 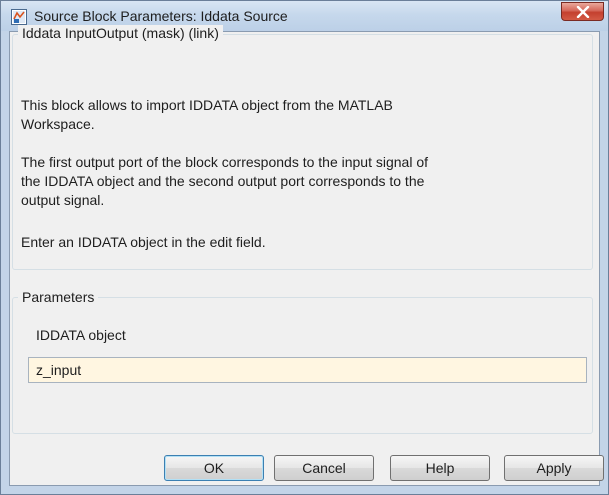 I want to click on help-button: Help, so click(x=440, y=468).